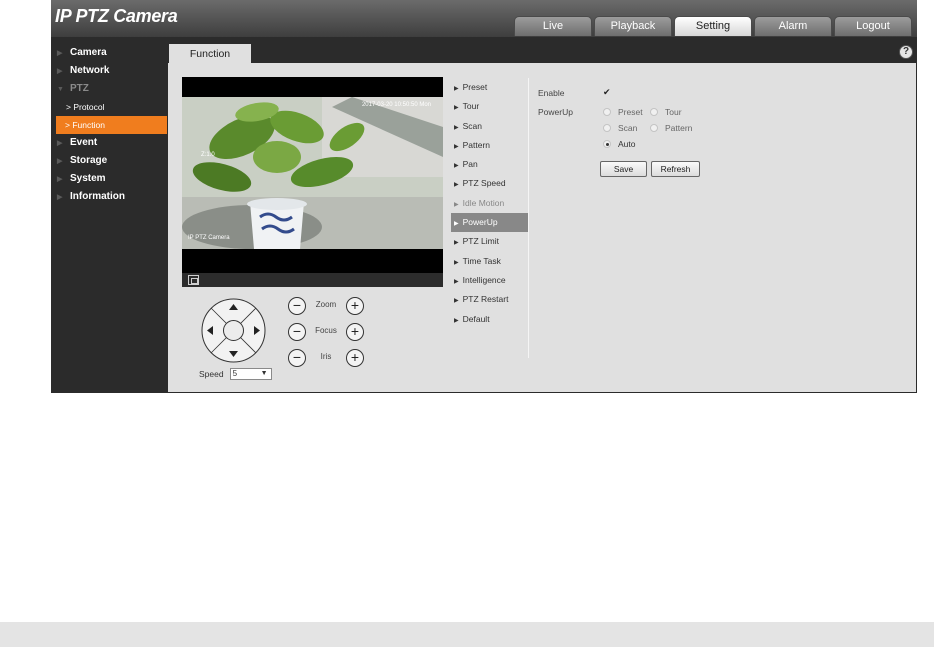 This screenshot has height=647, width=934. What do you see at coordinates (312, 280) in the screenshot?
I see `video-toolbar` at bounding box center [312, 280].